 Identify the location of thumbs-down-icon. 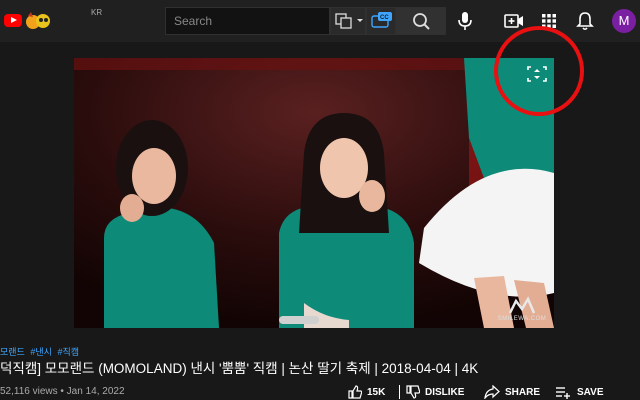
(413, 392).